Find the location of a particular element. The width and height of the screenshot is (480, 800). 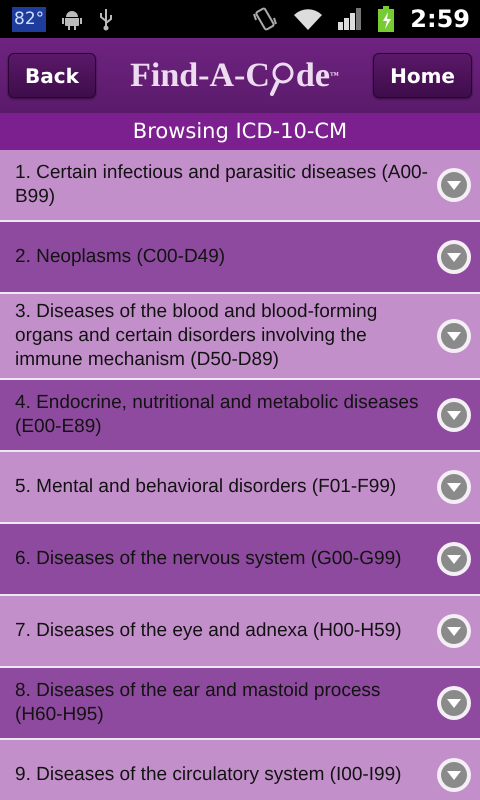

chapter-title: 2. Neoplasms (C00-D49) is located at coordinates (120, 257).